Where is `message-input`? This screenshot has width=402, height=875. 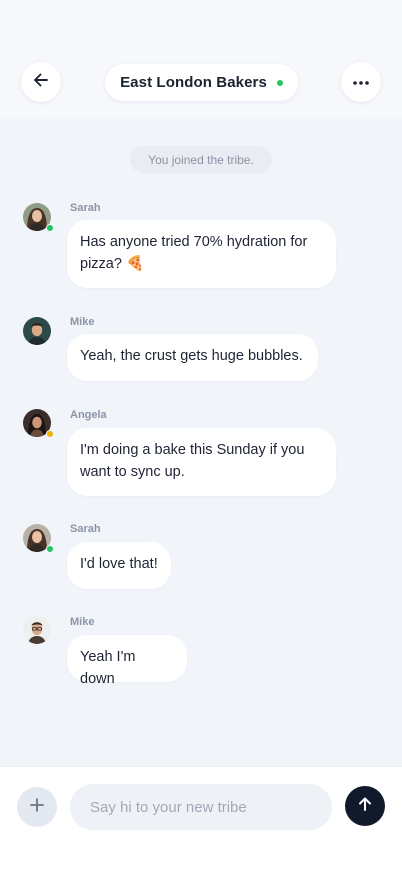 message-input is located at coordinates (201, 807).